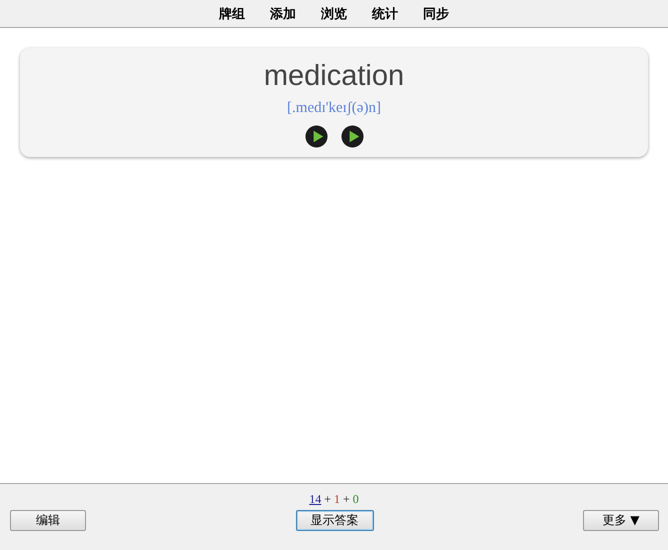 This screenshot has height=550, width=668. What do you see at coordinates (48, 520) in the screenshot?
I see `edit-button: 编辑` at bounding box center [48, 520].